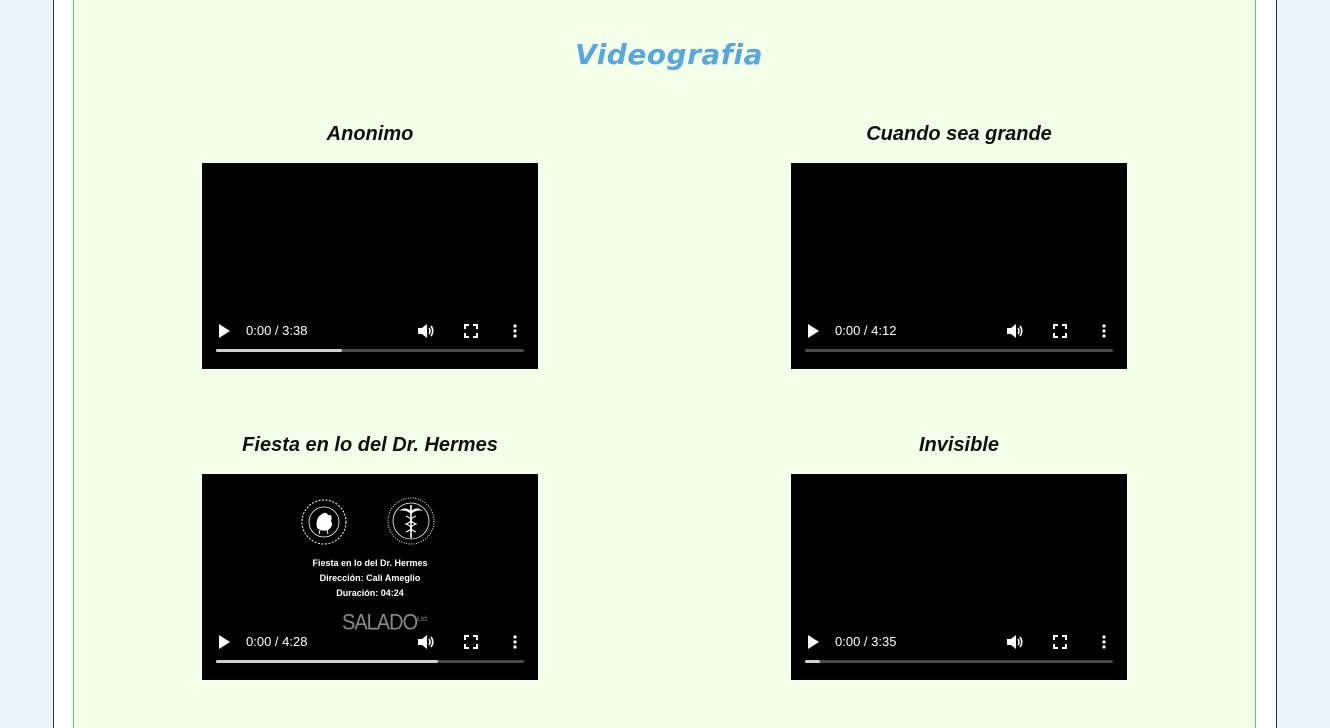  I want to click on video-card-anonimo: Anonimo 0:00 / 3:38, so click(370, 245).